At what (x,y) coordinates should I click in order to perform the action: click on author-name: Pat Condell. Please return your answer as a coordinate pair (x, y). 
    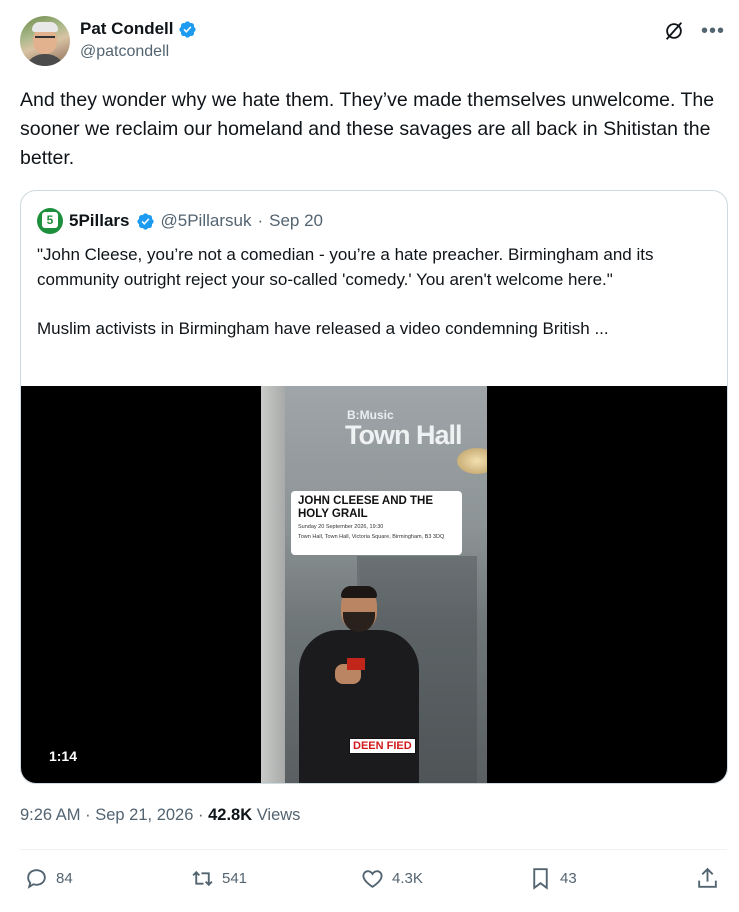
    Looking at the image, I should click on (127, 29).